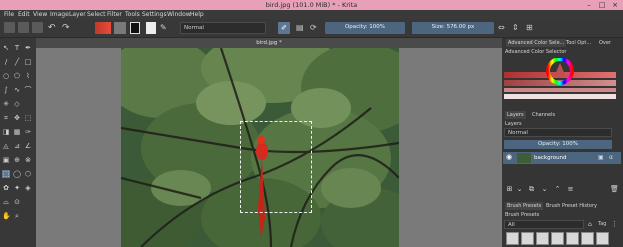 Image resolution: width=623 pixels, height=247 pixels. What do you see at coordinates (223, 28) in the screenshot?
I see `blend-mode-select: Normal` at bounding box center [223, 28].